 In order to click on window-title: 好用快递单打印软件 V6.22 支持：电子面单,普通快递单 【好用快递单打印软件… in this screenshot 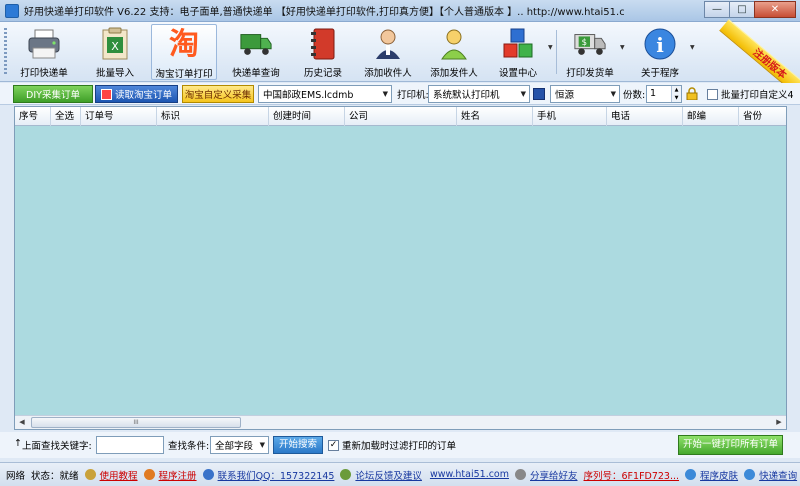, I will do `click(324, 12)`.